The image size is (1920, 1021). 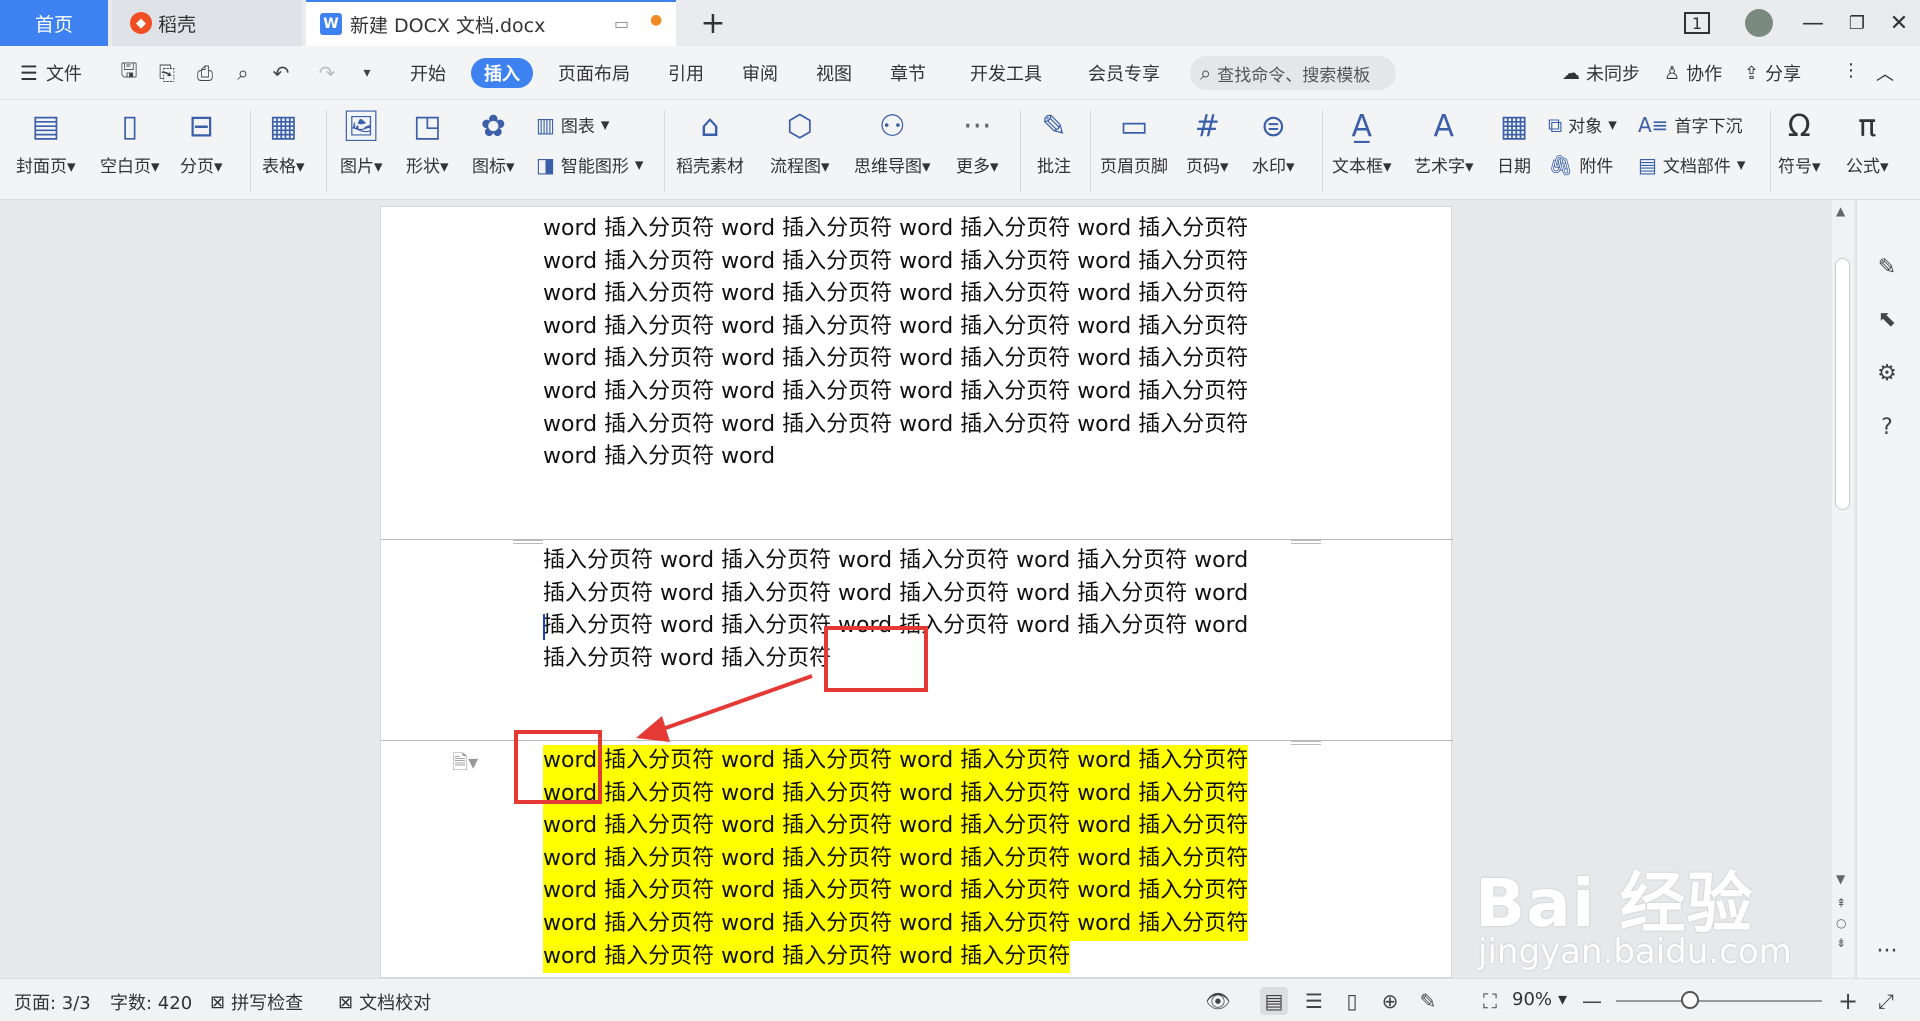 What do you see at coordinates (1314, 1001) in the screenshot?
I see `outline-view-icon: ☰` at bounding box center [1314, 1001].